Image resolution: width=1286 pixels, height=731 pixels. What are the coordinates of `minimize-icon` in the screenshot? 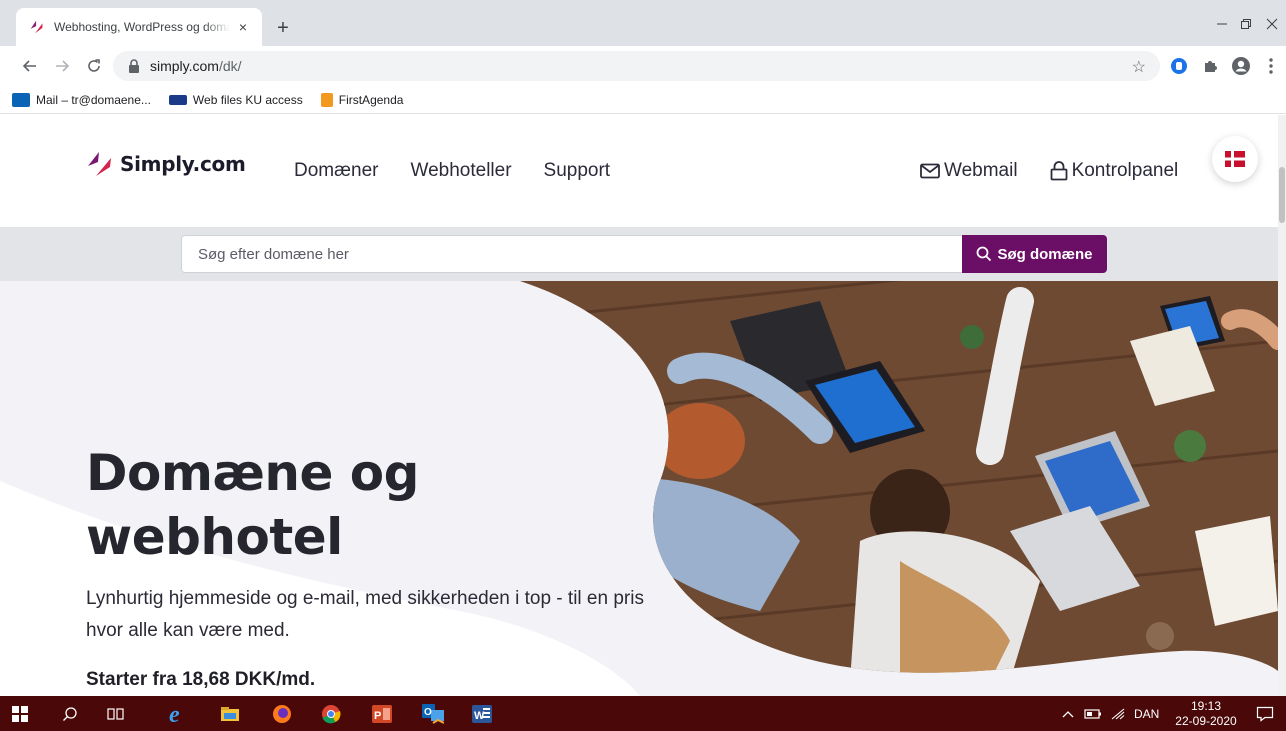 It's located at (1222, 24).